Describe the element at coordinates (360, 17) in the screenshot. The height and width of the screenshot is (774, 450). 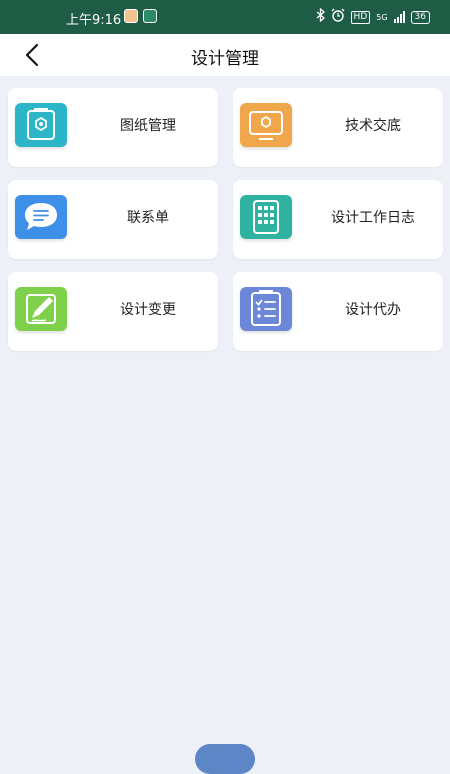
I see `hd-icon: HD` at that location.